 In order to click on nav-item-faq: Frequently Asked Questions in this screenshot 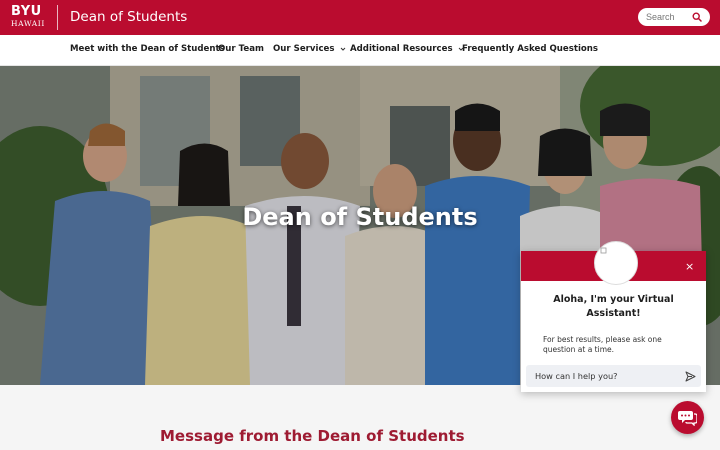, I will do `click(530, 49)`.